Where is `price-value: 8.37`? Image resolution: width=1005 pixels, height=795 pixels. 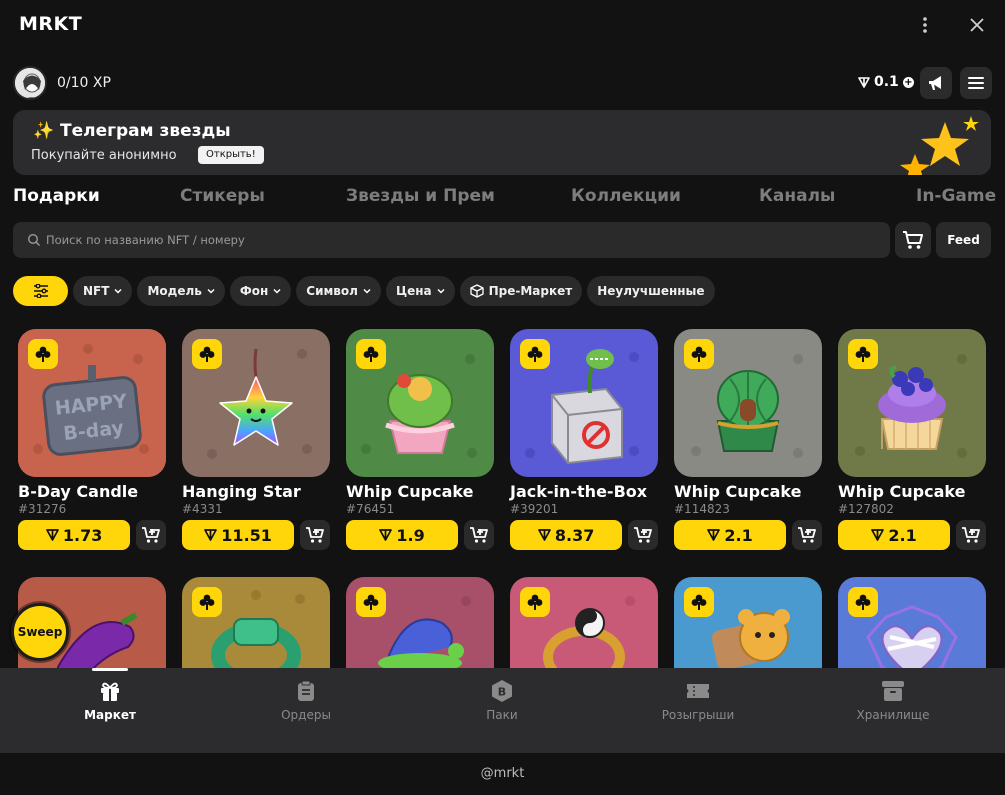
price-value: 8.37 is located at coordinates (574, 535).